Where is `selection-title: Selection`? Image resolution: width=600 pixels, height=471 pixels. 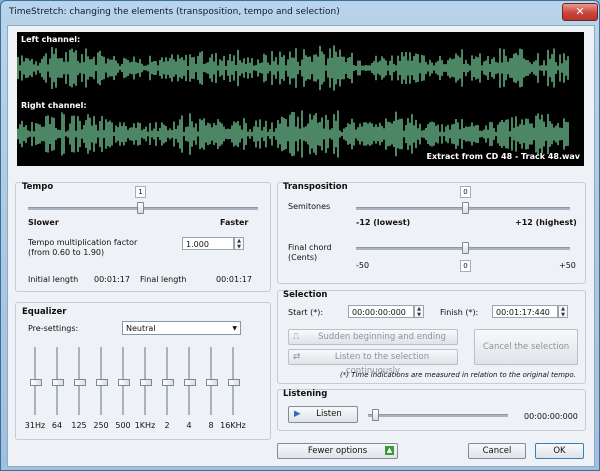 selection-title: Selection is located at coordinates (305, 295).